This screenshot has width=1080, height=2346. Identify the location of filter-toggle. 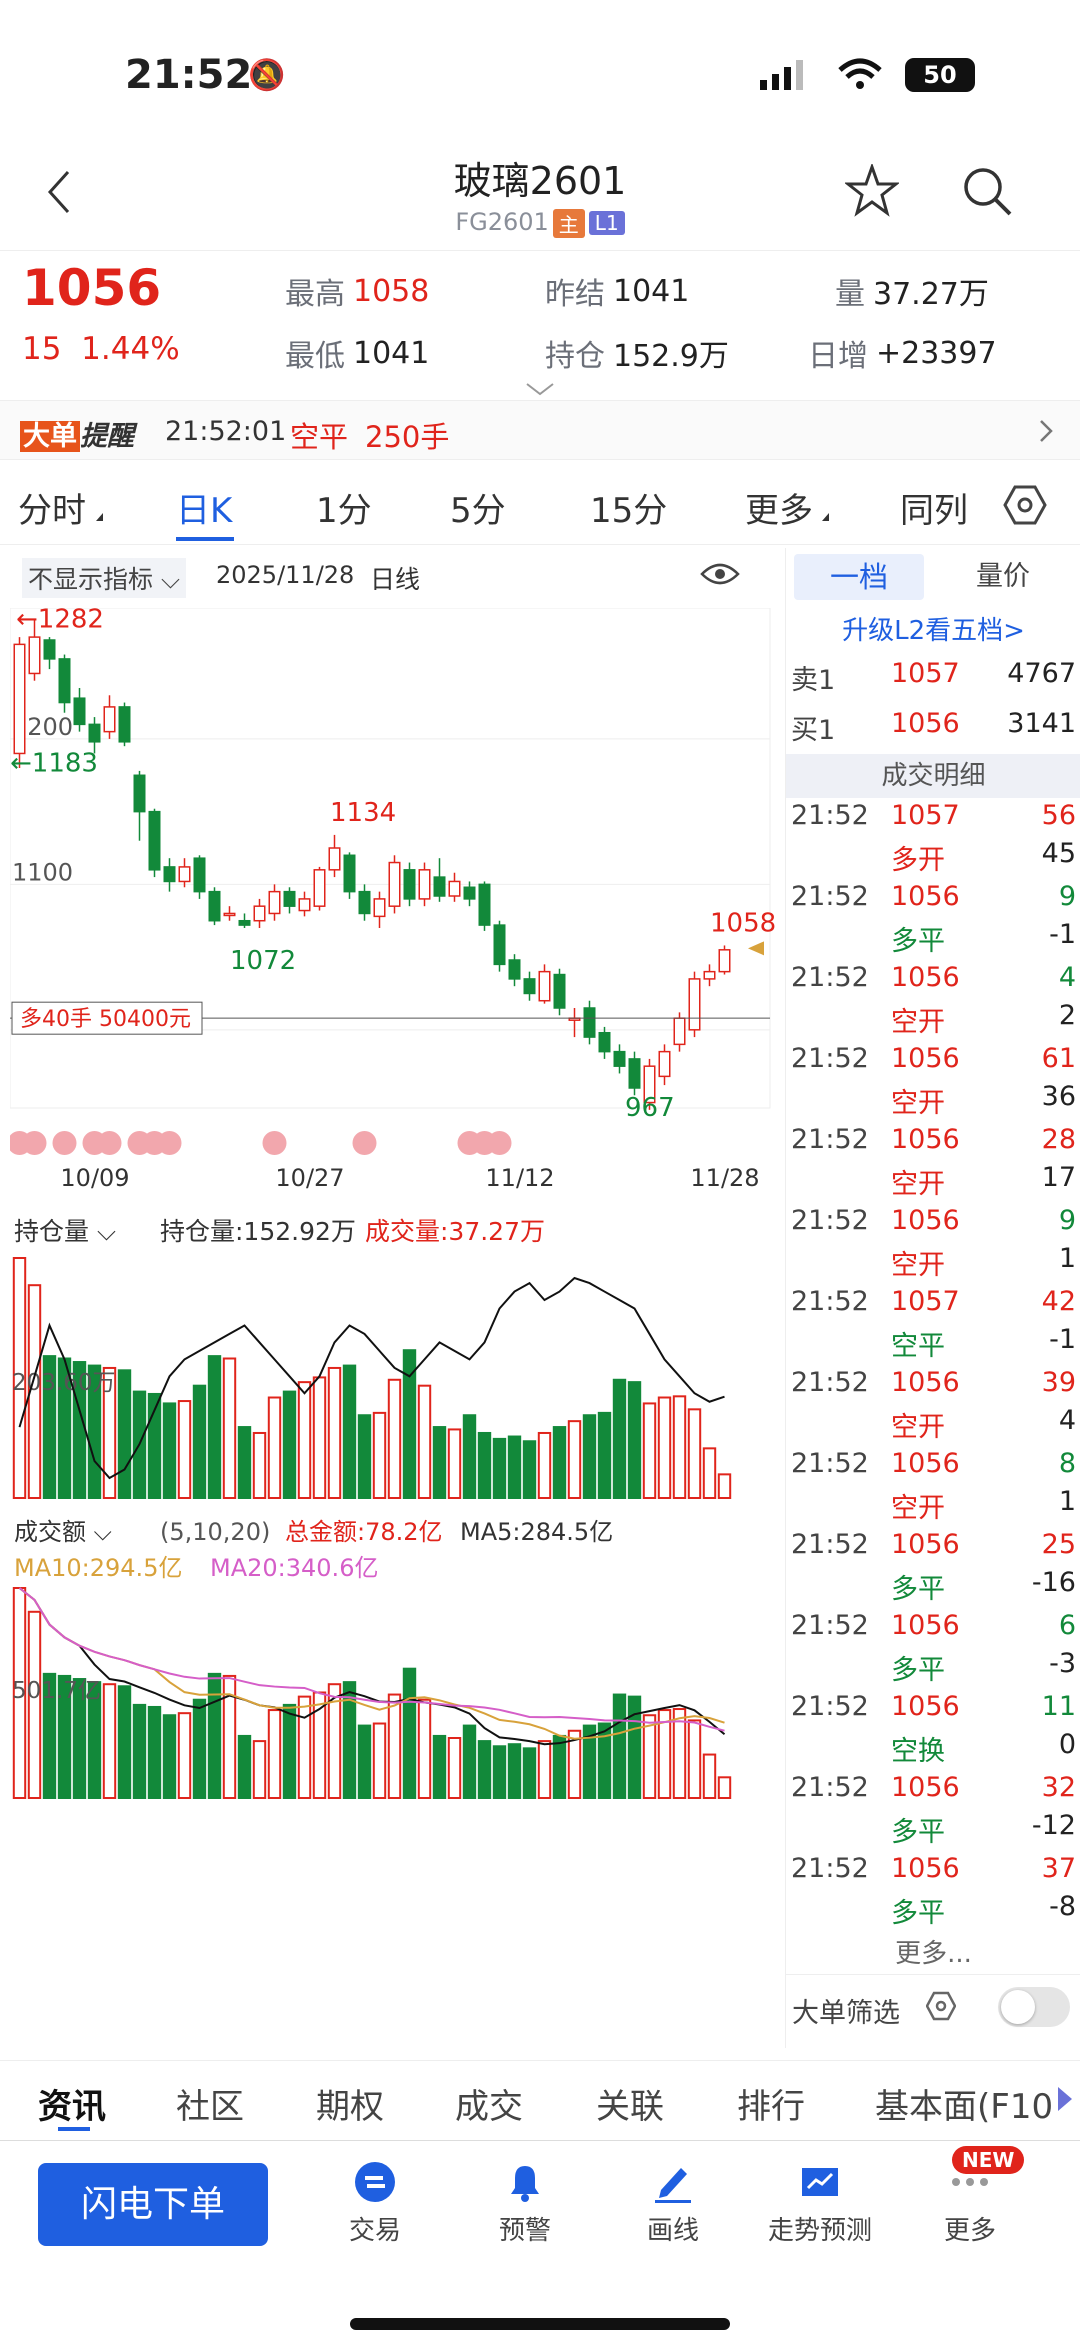
(1034, 2007).